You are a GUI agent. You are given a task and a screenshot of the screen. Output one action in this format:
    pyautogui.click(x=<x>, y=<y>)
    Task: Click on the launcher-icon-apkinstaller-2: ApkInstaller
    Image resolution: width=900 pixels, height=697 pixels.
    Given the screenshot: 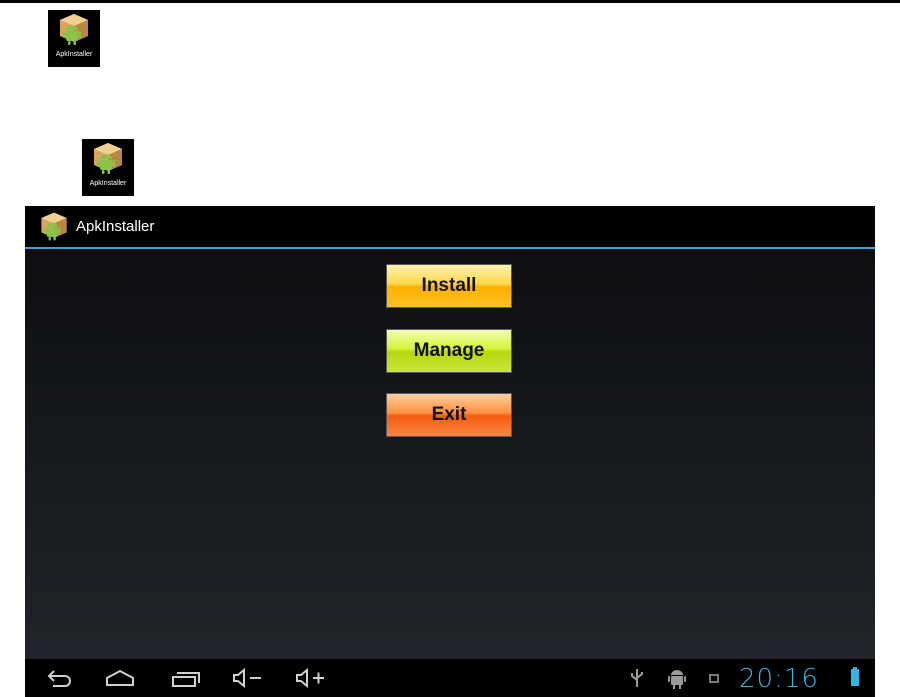 What is the action you would take?
    pyautogui.click(x=108, y=167)
    